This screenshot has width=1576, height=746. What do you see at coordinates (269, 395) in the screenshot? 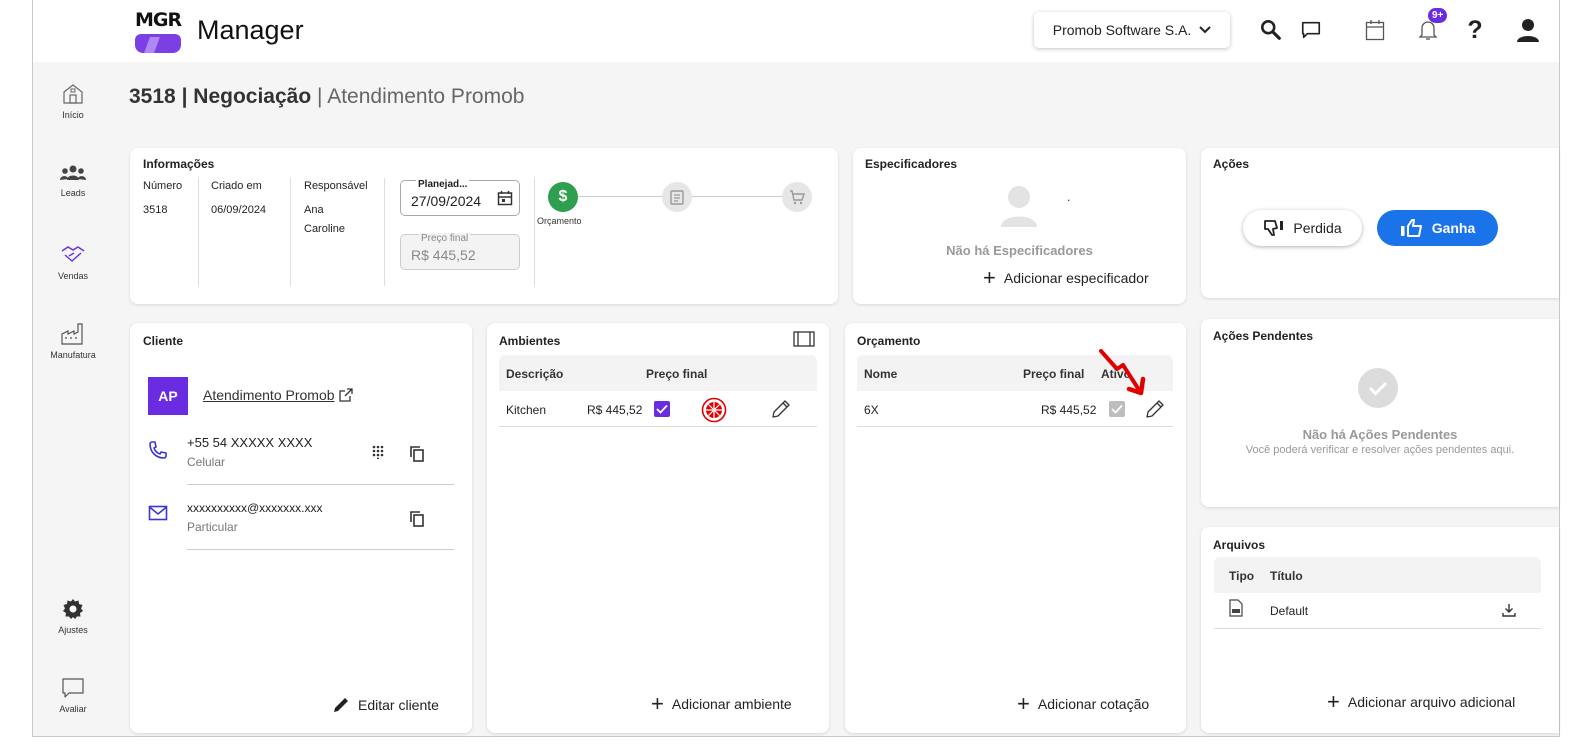
I see `client-name: Atendimento Promob` at bounding box center [269, 395].